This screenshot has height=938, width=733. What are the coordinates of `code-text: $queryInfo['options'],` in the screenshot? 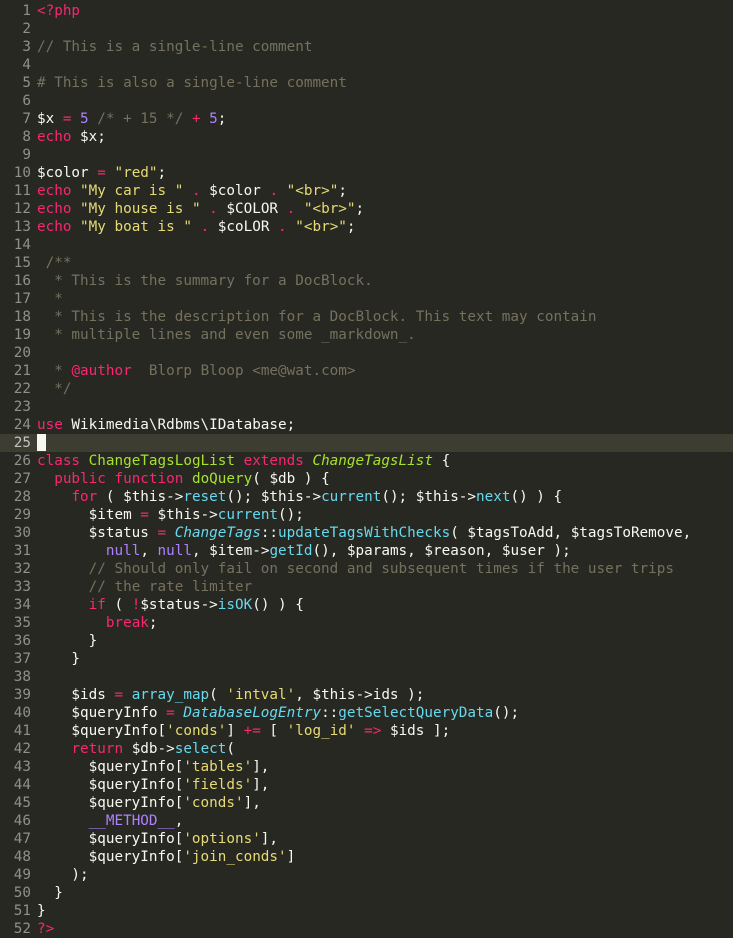 It's located at (157, 839).